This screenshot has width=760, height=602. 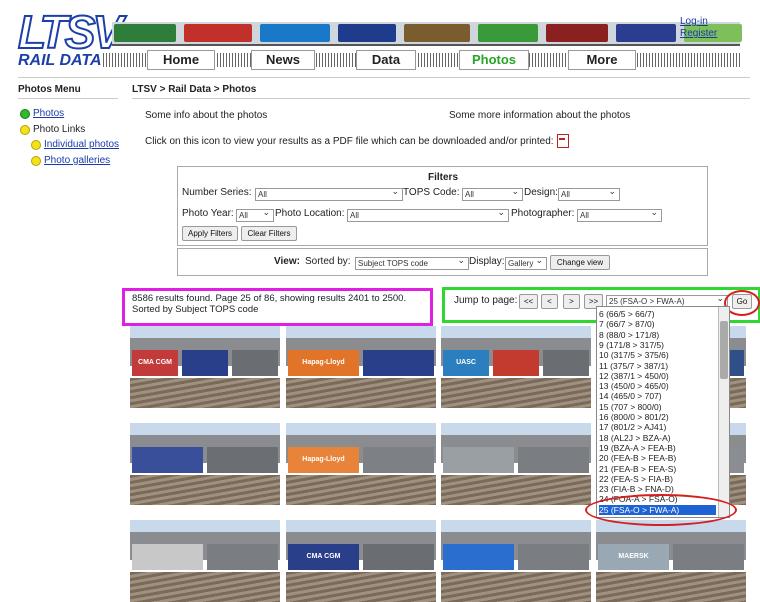 I want to click on breadcrumb: LTSV > Rail Data > Photos, so click(x=194, y=89).